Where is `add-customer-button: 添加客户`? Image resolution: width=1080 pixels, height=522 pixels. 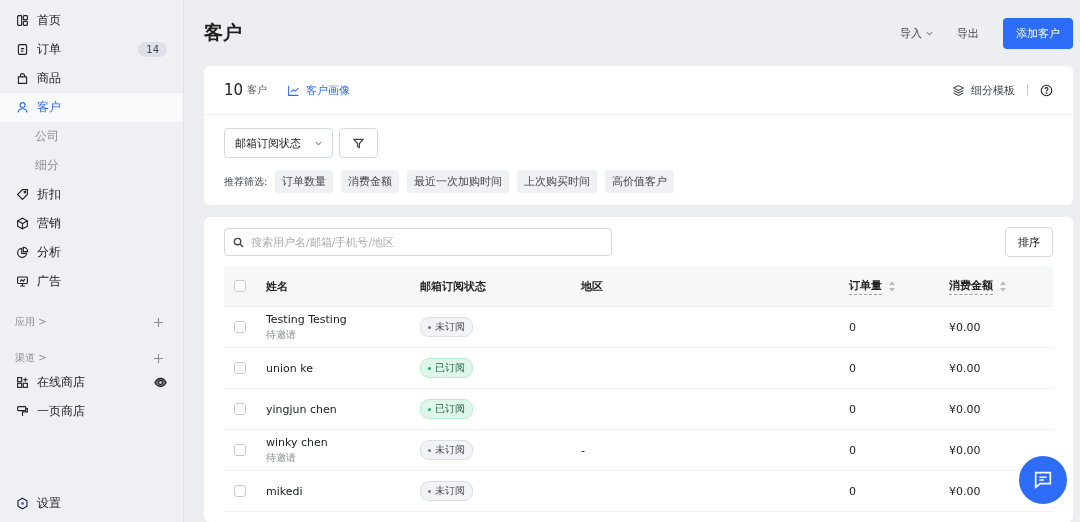 add-customer-button: 添加客户 is located at coordinates (1038, 33).